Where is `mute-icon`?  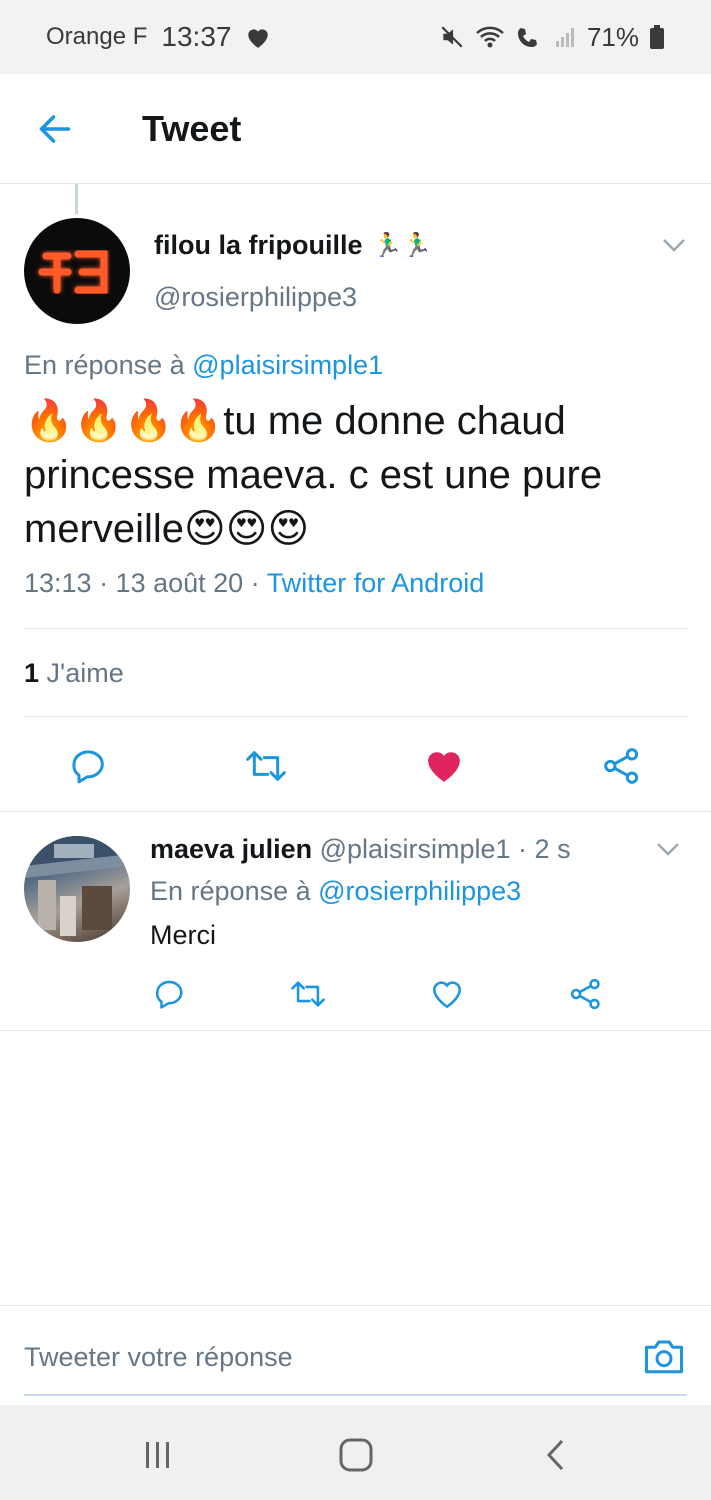 mute-icon is located at coordinates (452, 37).